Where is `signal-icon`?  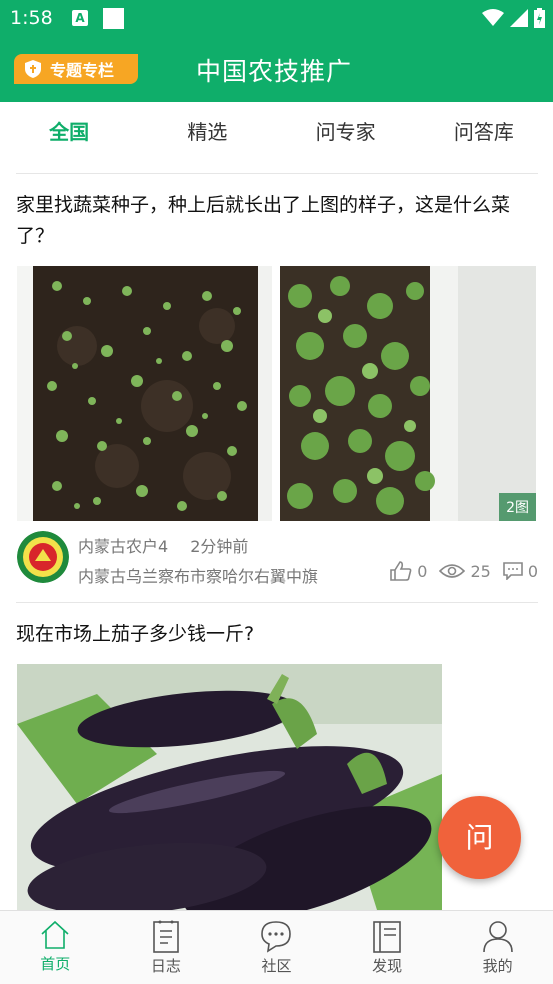
signal-icon is located at coordinates (519, 18).